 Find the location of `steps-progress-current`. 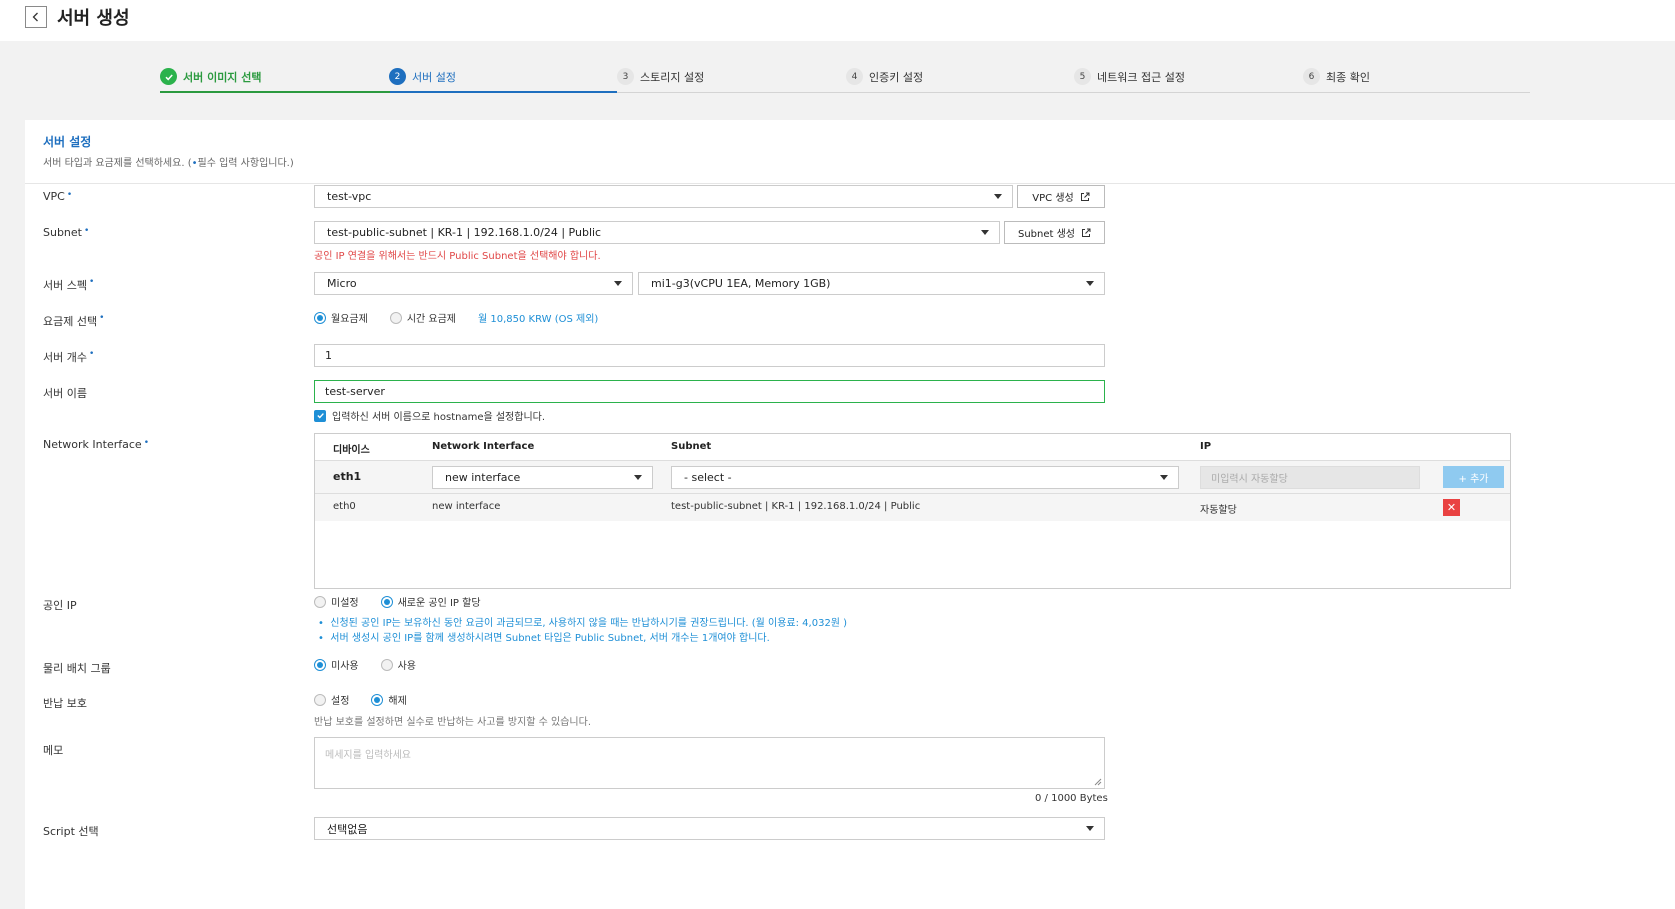

steps-progress-current is located at coordinates (503, 92).